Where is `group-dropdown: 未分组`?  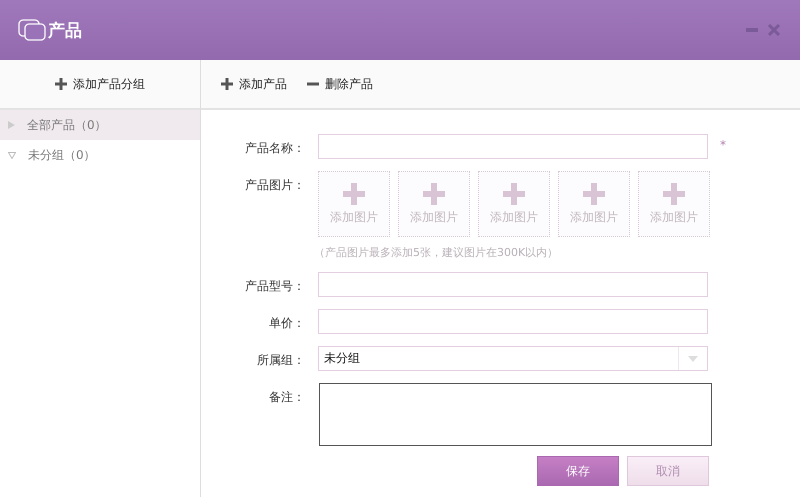
group-dropdown: 未分组 is located at coordinates (513, 358).